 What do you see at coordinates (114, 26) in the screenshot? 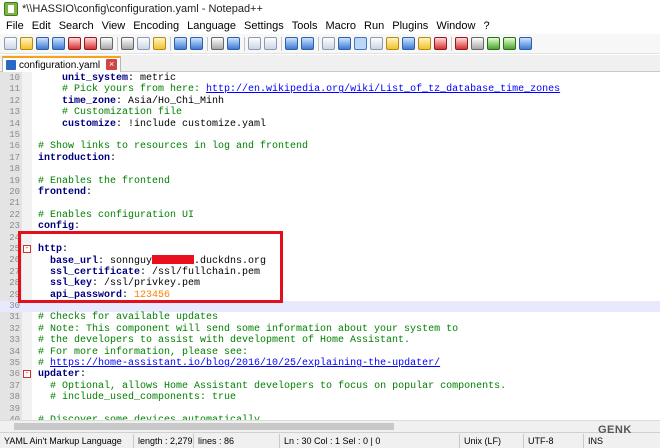
I see `menu-item: View` at bounding box center [114, 26].